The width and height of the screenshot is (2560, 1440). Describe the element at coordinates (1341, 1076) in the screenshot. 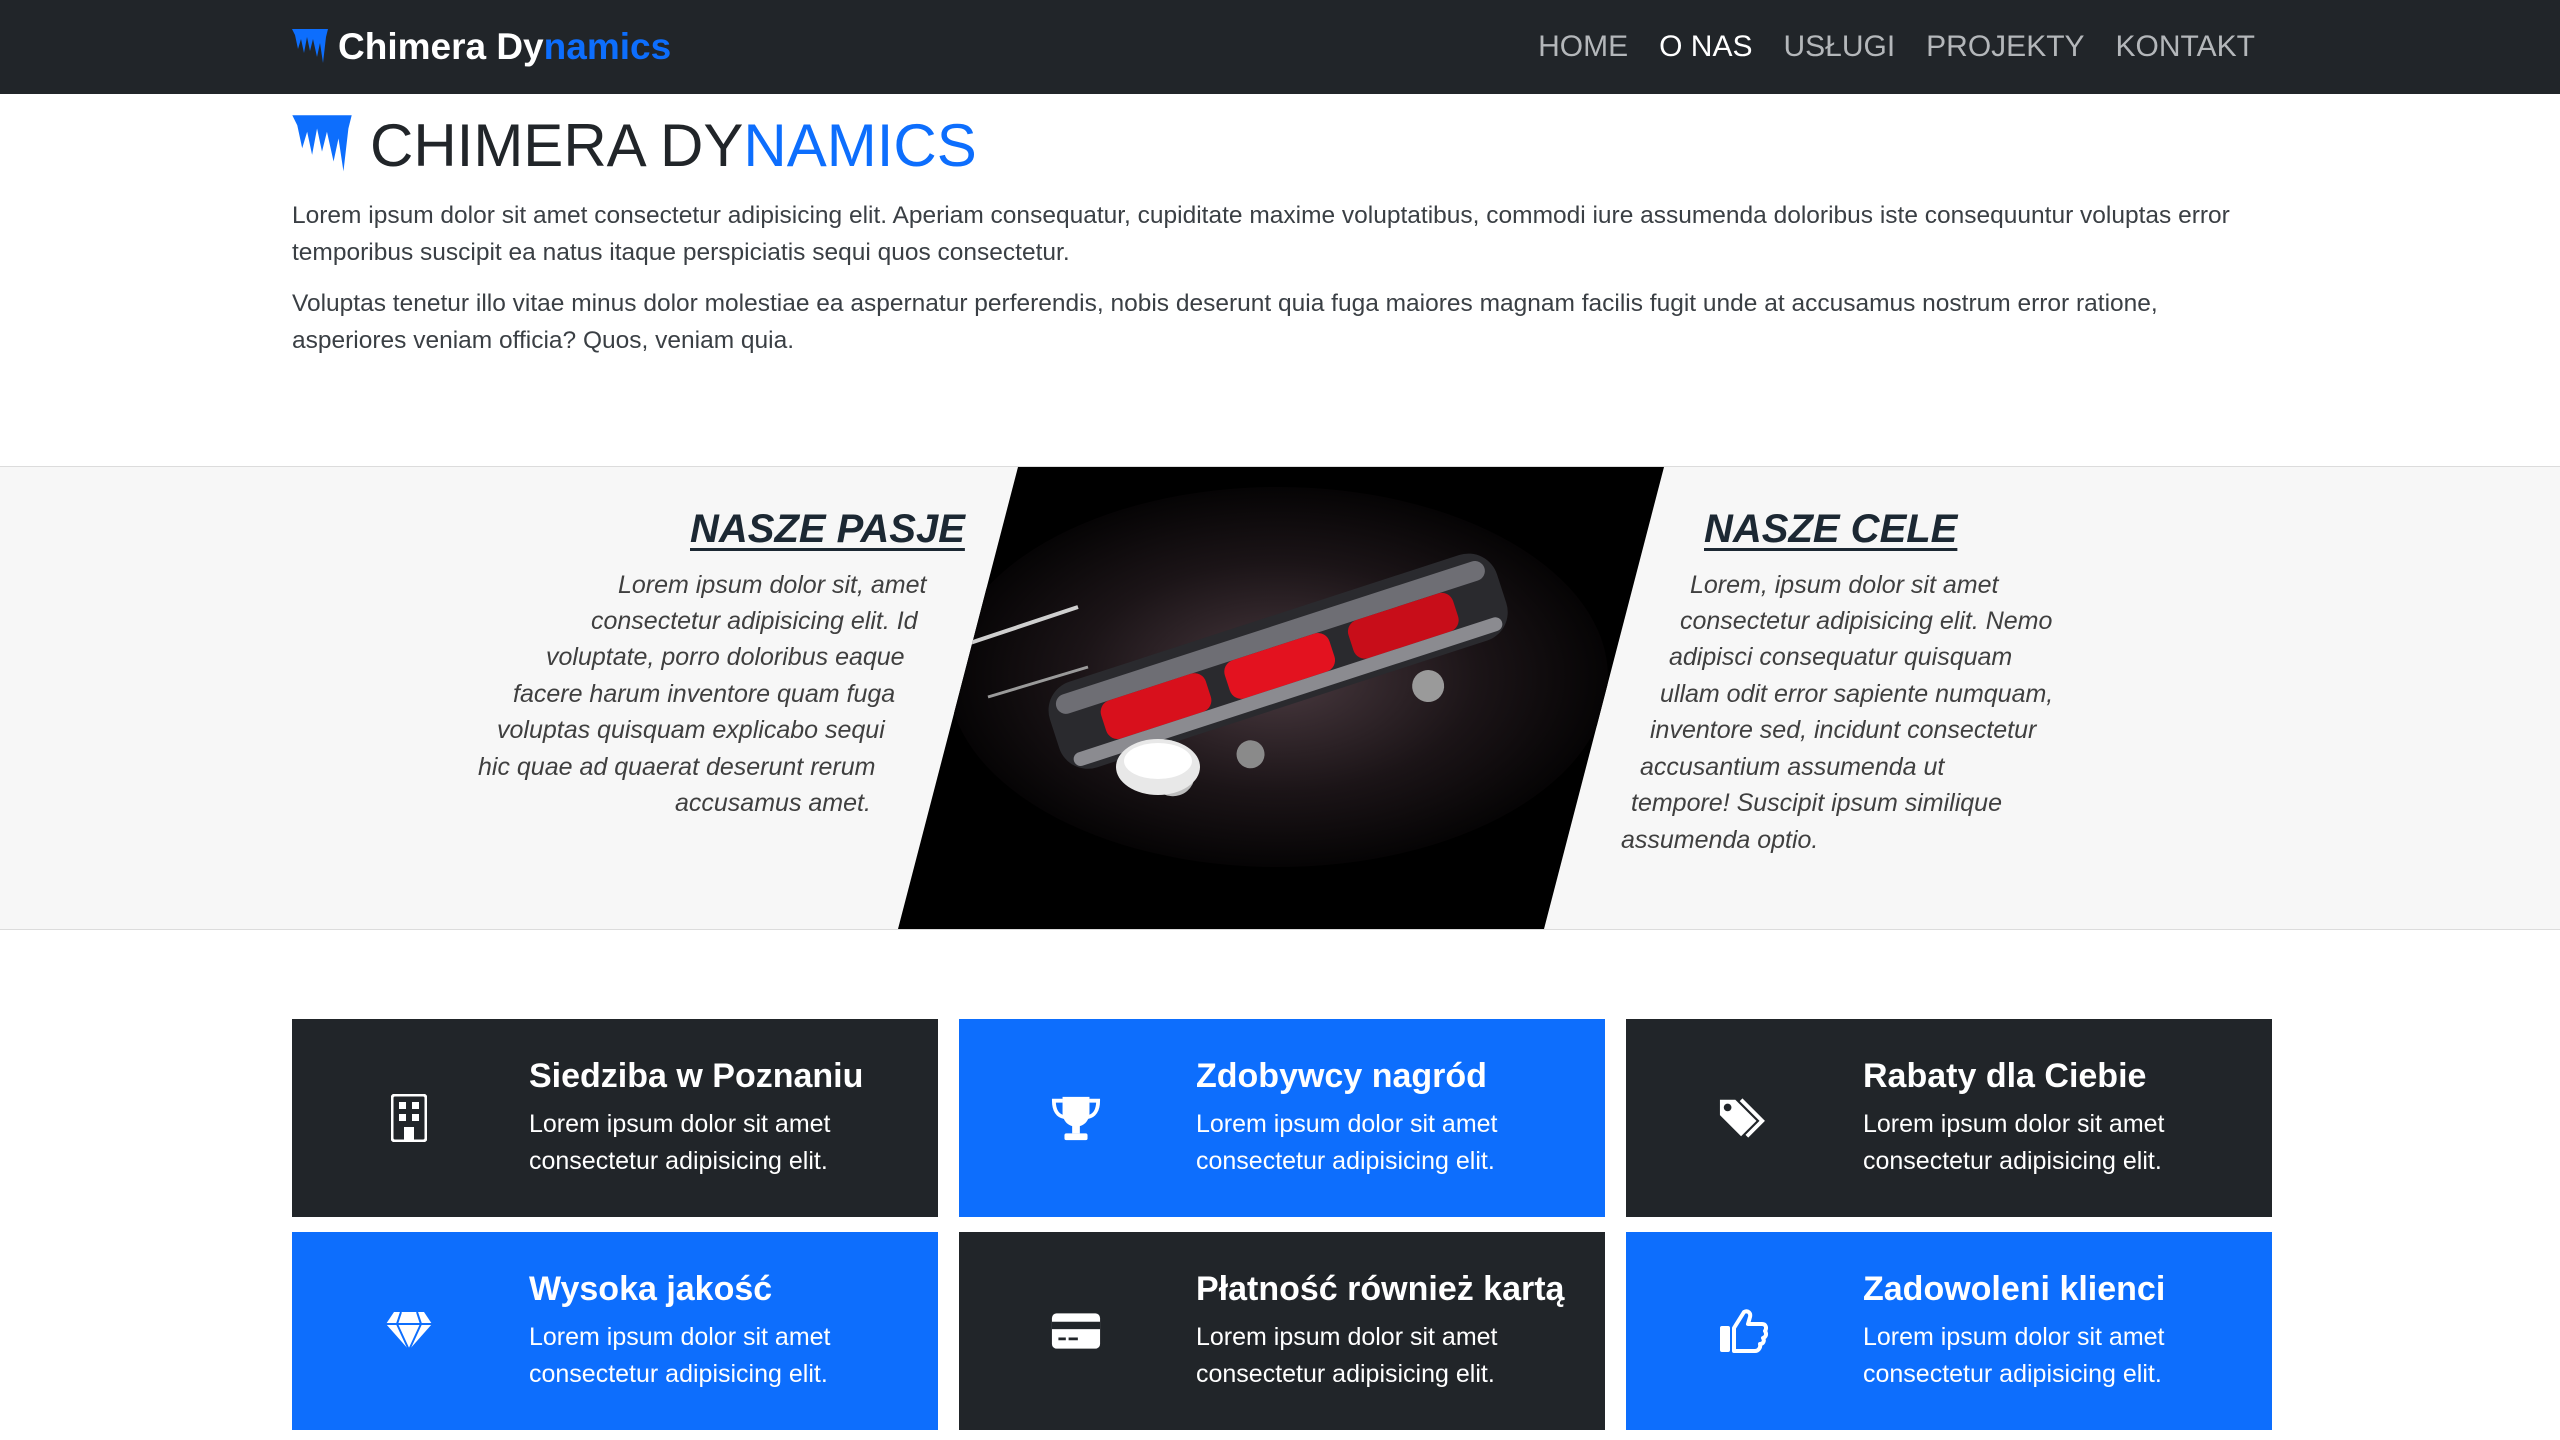

I see `card-title: Zdobywcy nagród` at that location.